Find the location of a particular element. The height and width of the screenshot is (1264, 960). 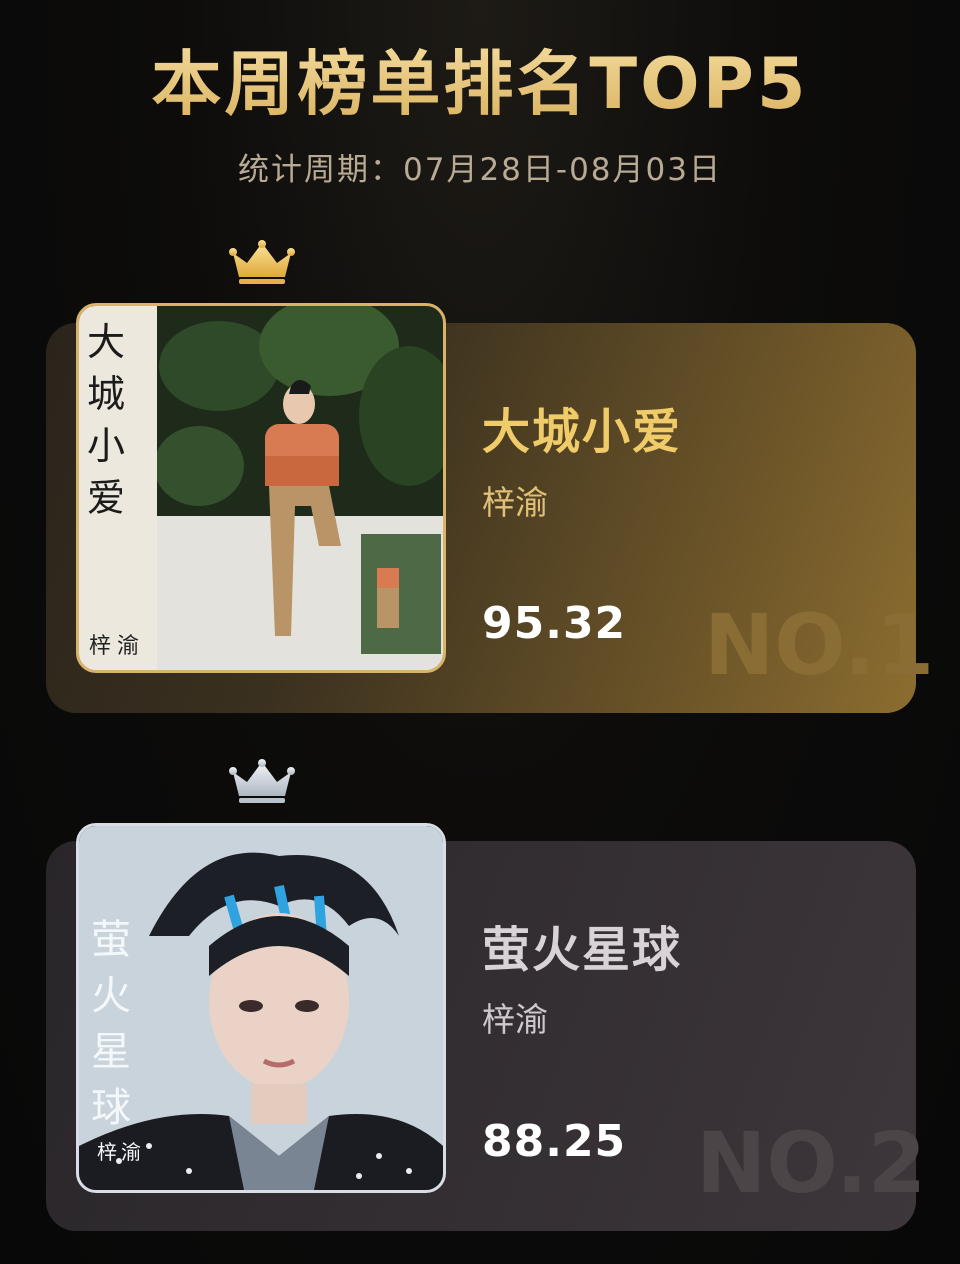

album-art-daxiaoai is located at coordinates (261, 488).